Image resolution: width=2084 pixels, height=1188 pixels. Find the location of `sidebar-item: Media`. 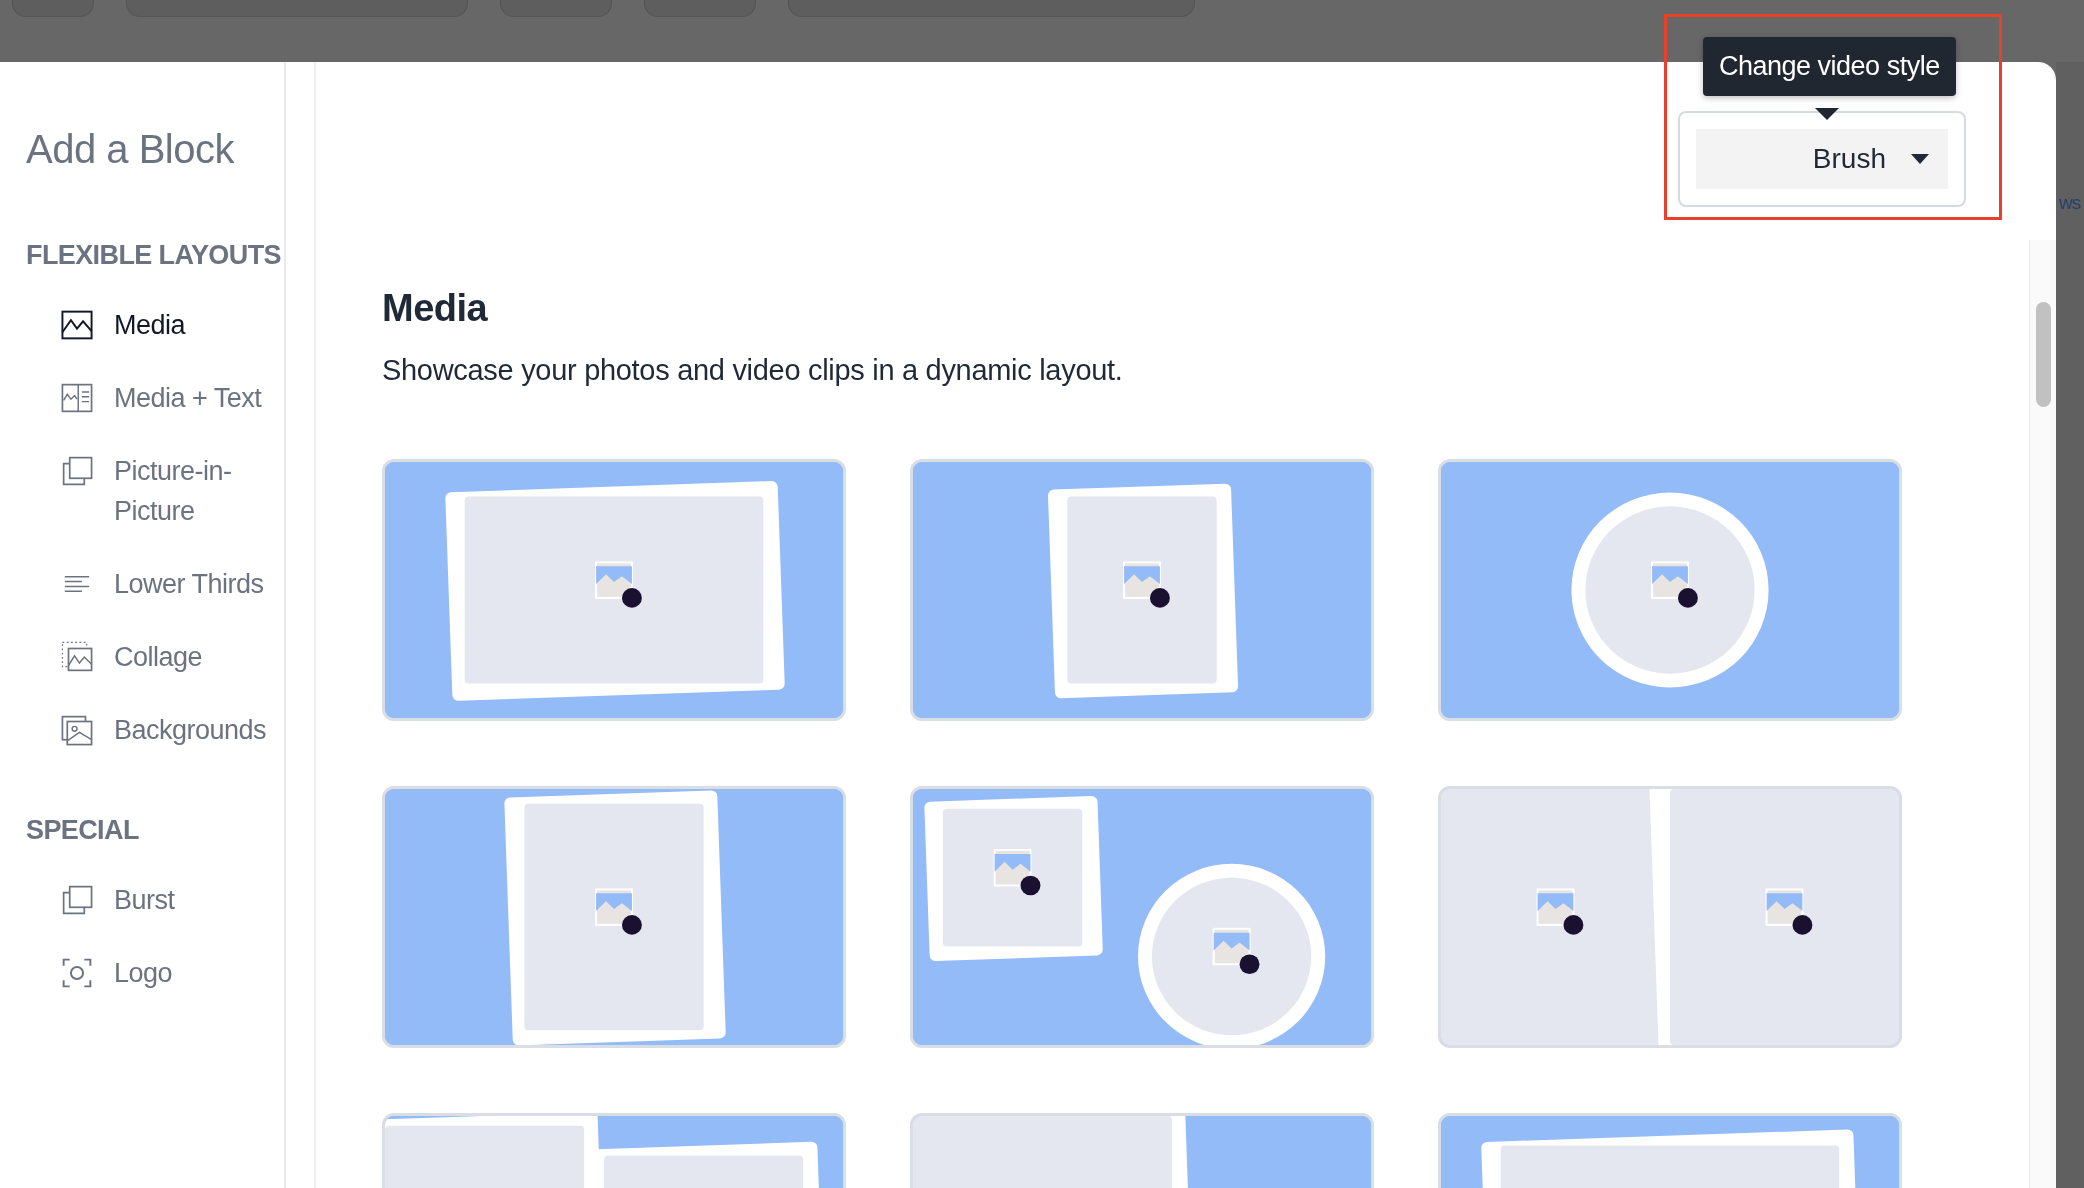

sidebar-item: Media is located at coordinates (106, 326).